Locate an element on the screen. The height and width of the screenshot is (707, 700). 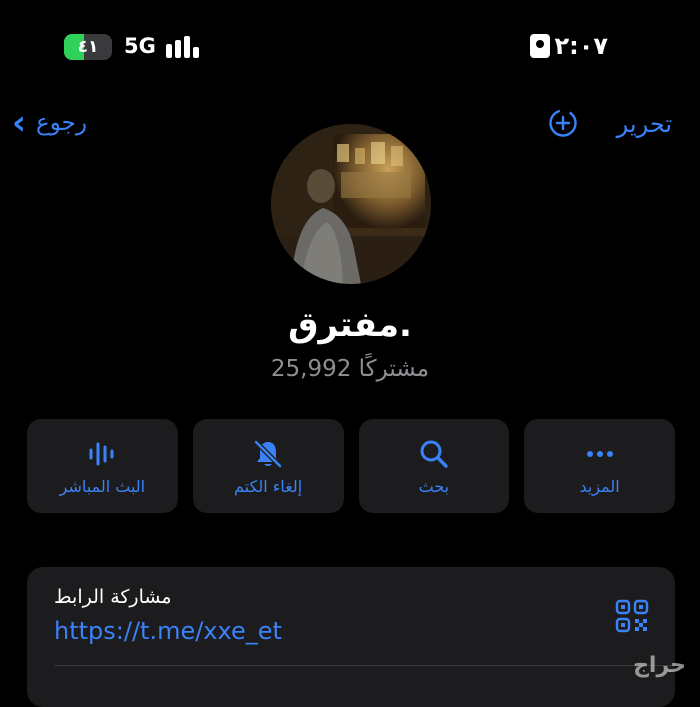
search-button: بحث is located at coordinates (434, 466).